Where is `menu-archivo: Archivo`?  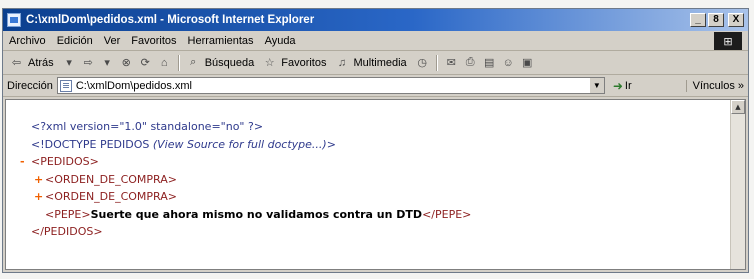
menu-archivo: Archivo is located at coordinates (27, 41).